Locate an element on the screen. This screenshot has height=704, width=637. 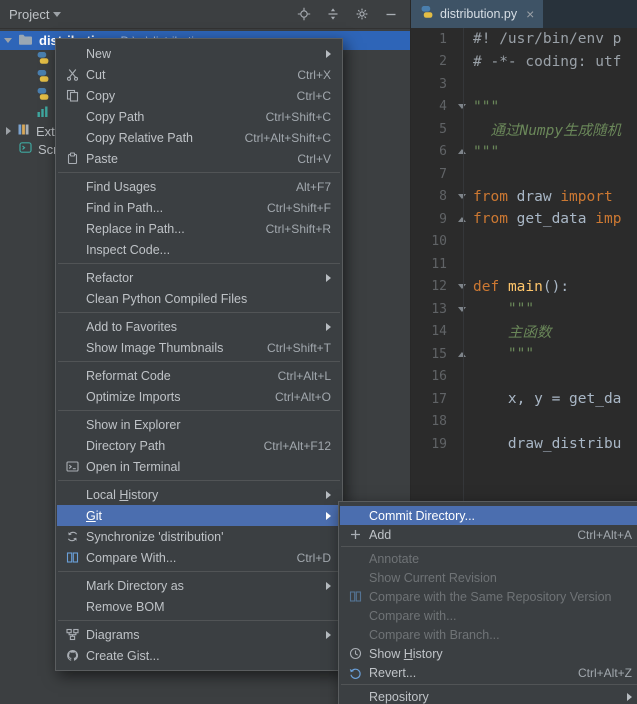
menu-item-diagrams: Diagrams is located at coordinates (199, 634).